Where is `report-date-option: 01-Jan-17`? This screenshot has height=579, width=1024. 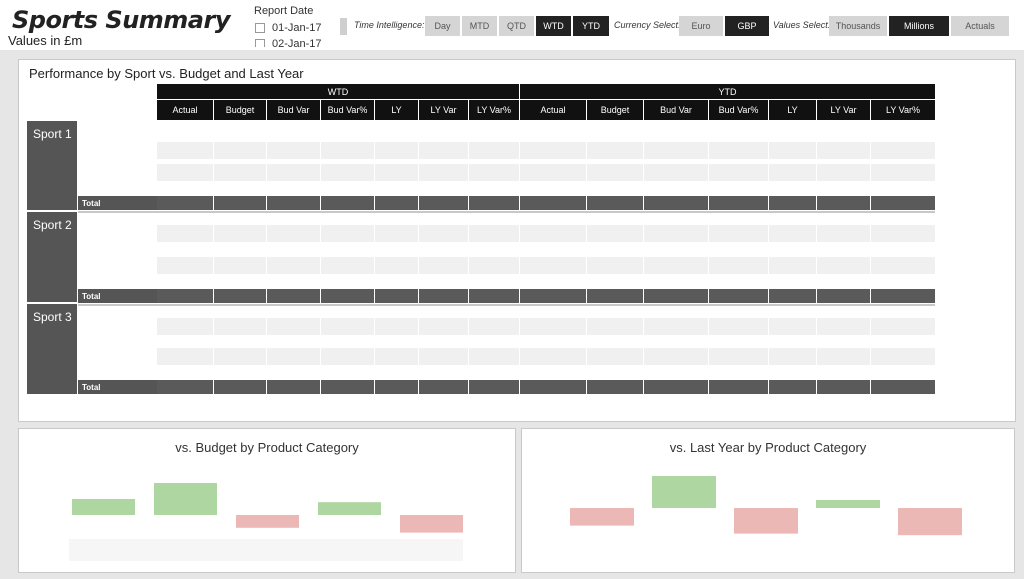
report-date-option: 01-Jan-17 is located at coordinates (294, 28).